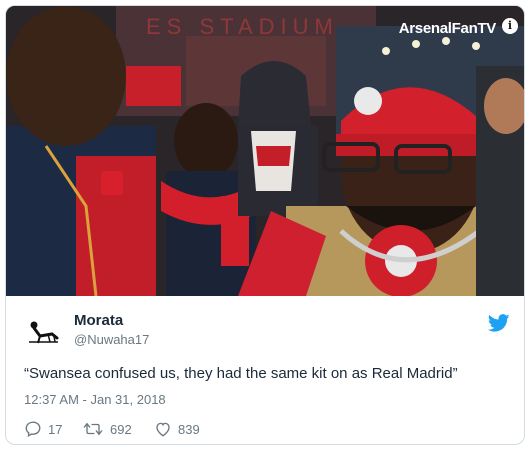 The width and height of the screenshot is (532, 458). I want to click on avatar, so click(43, 331).